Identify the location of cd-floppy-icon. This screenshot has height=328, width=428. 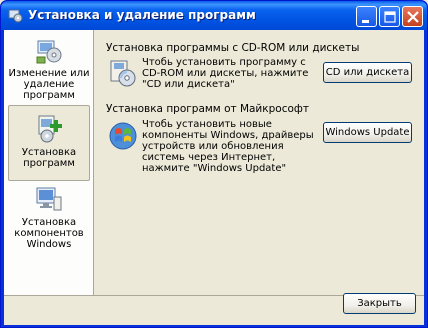
(123, 73).